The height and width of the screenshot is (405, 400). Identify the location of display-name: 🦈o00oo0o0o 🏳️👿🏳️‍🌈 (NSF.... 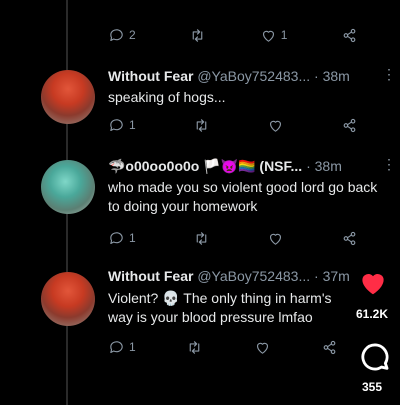
(205, 166).